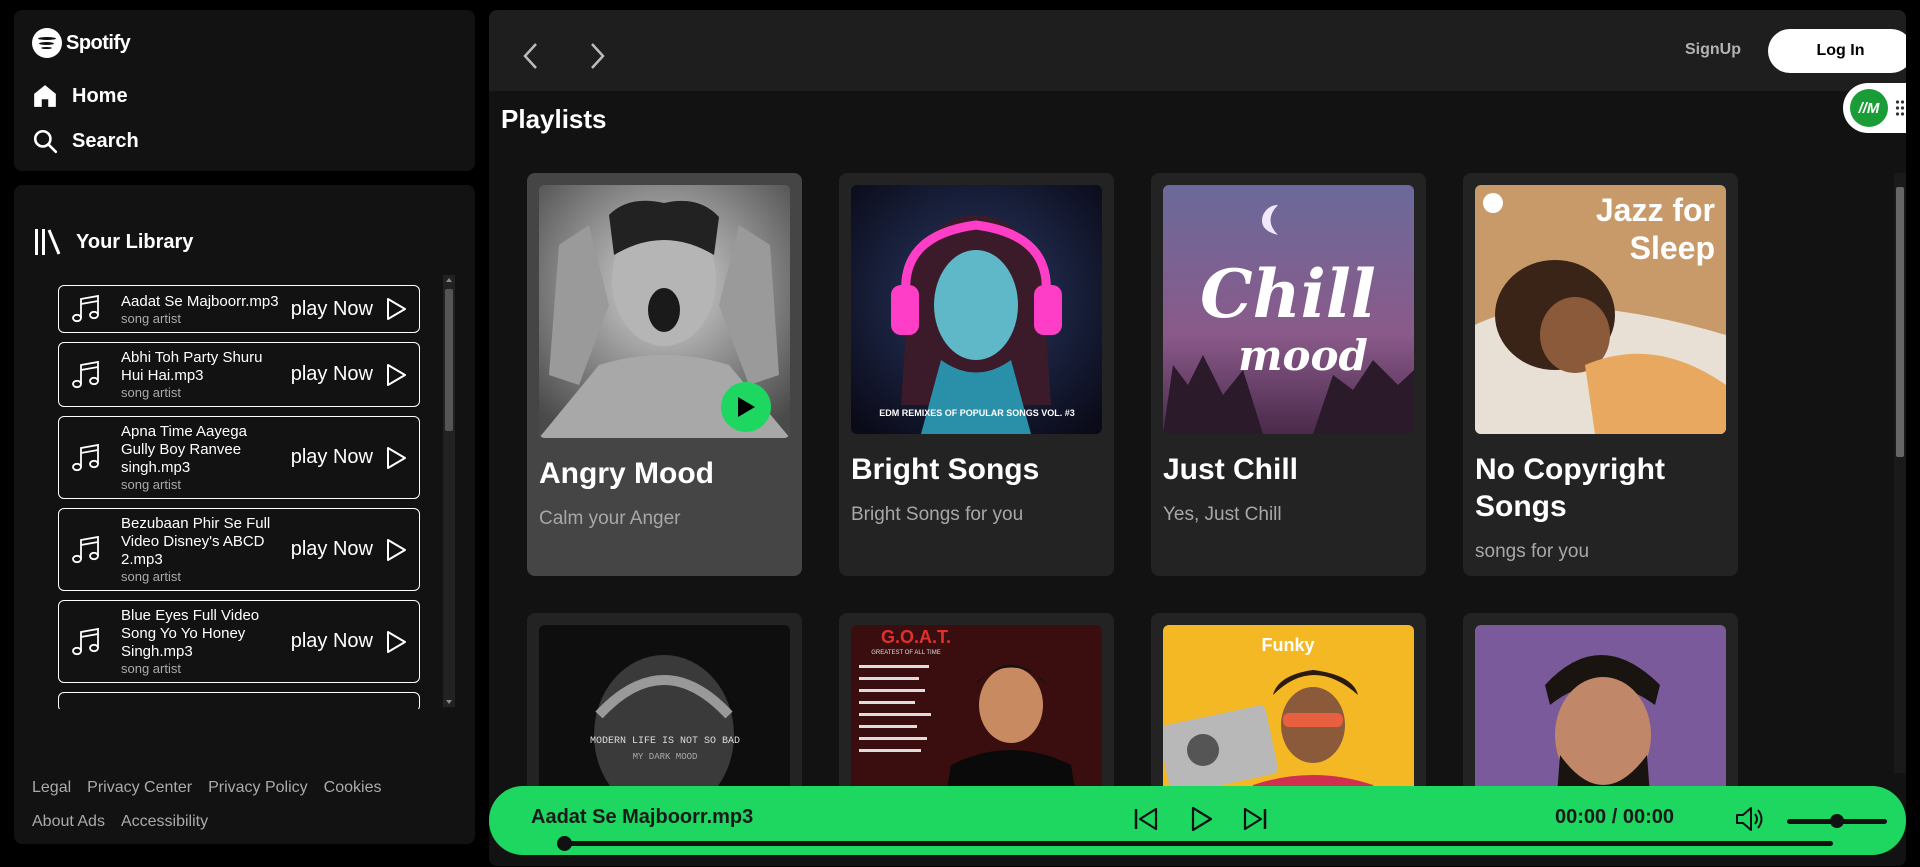 This screenshot has width=1920, height=867. I want to click on svg-text: Sleep, so click(1672, 248).